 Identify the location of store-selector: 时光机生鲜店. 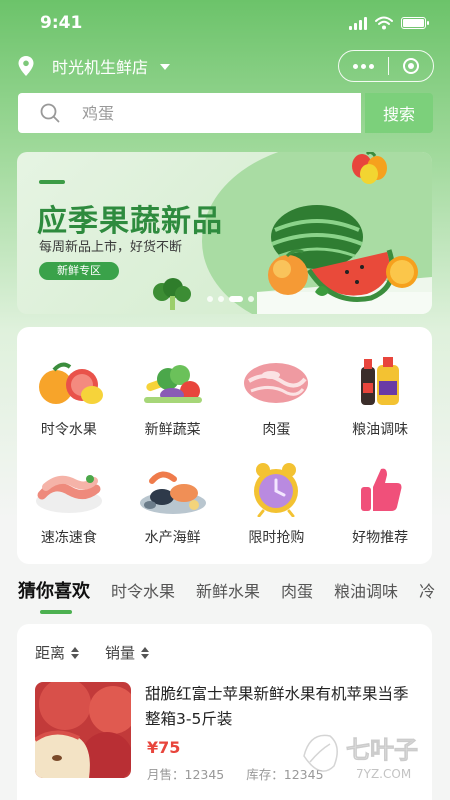
(100, 66).